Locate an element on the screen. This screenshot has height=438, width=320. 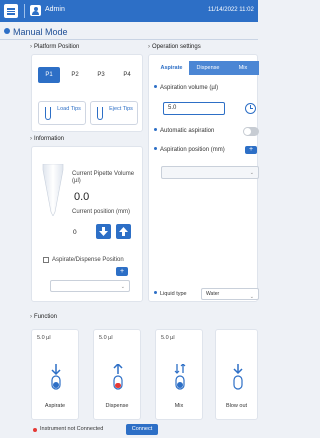
function-card-dispense: 5.0 µl Dispense is located at coordinates (117, 374).